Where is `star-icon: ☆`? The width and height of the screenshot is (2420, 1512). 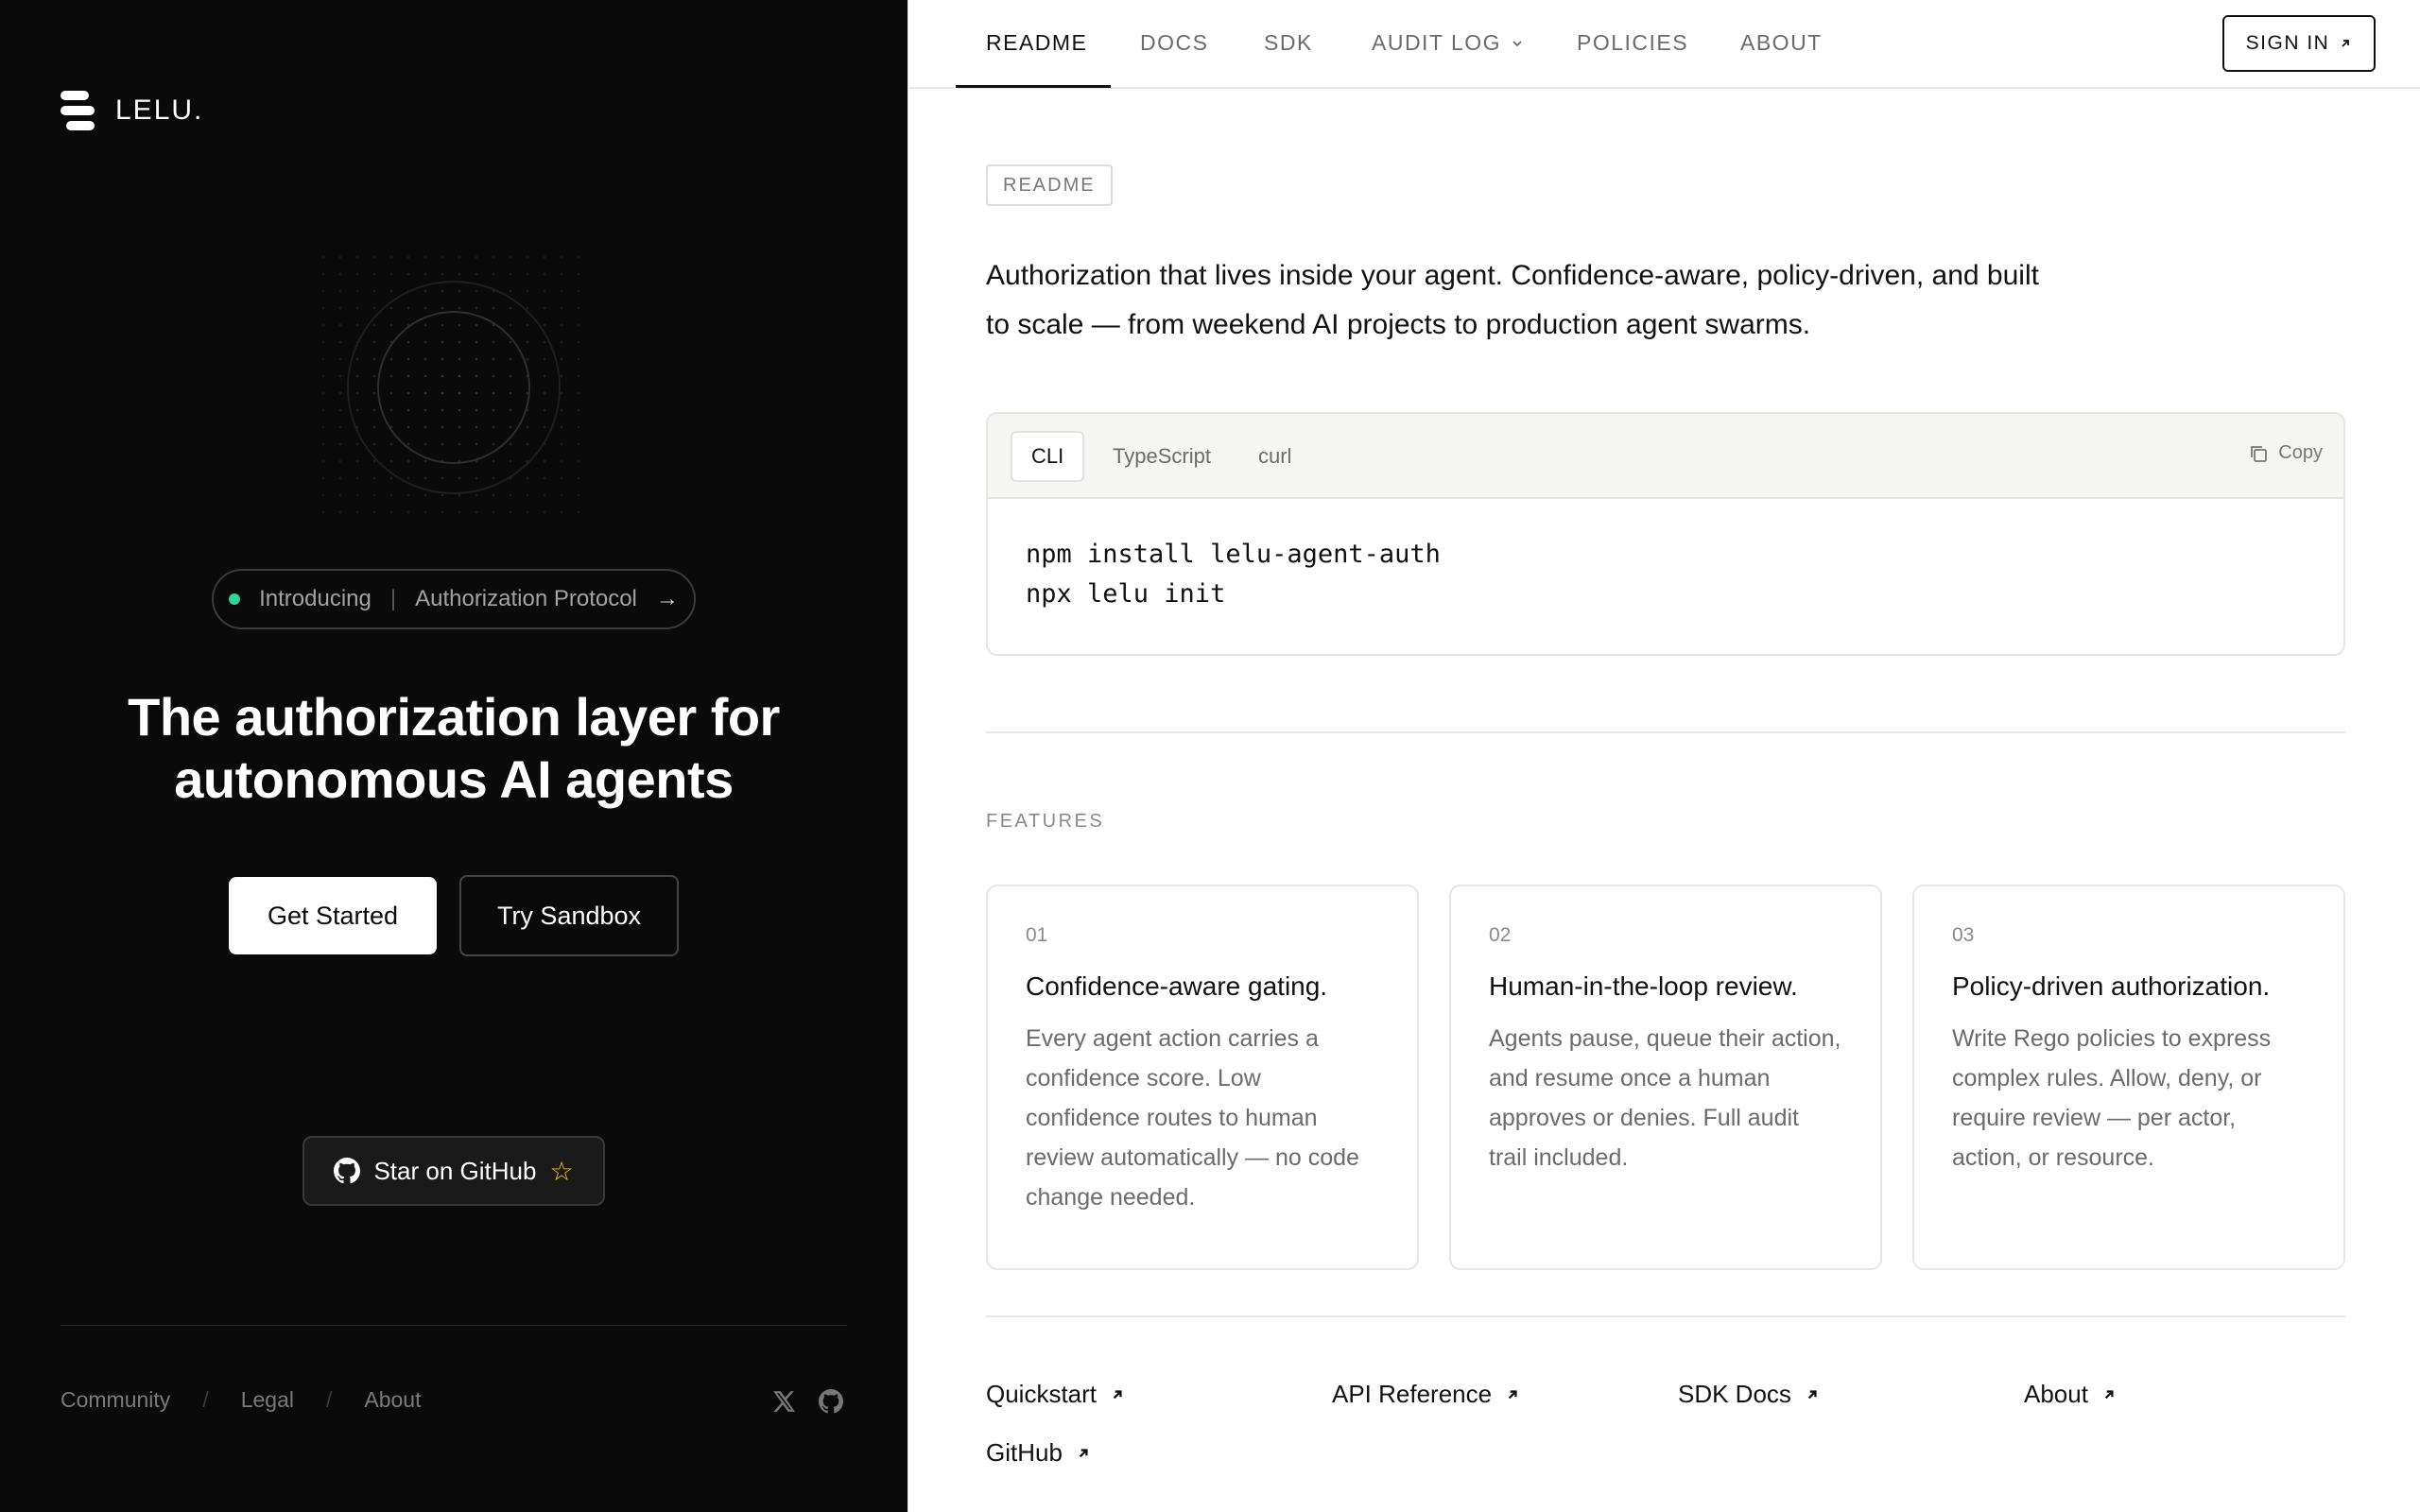 star-icon: ☆ is located at coordinates (561, 1171).